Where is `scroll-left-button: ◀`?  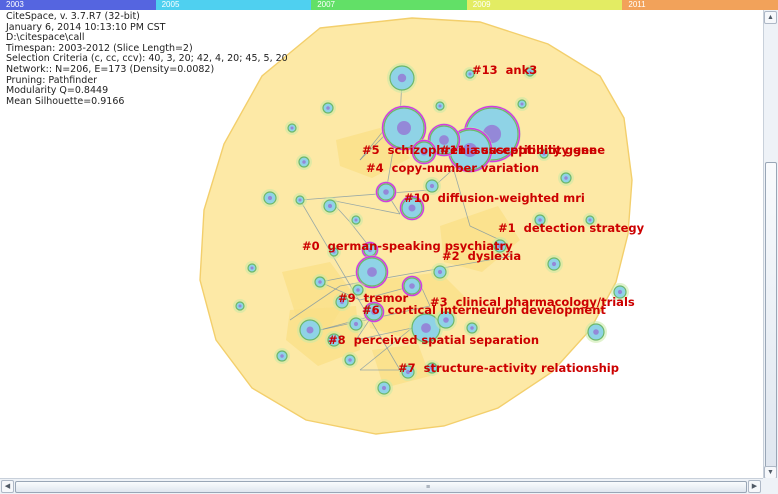
scroll-left-button: ◀ is located at coordinates (7, 486).